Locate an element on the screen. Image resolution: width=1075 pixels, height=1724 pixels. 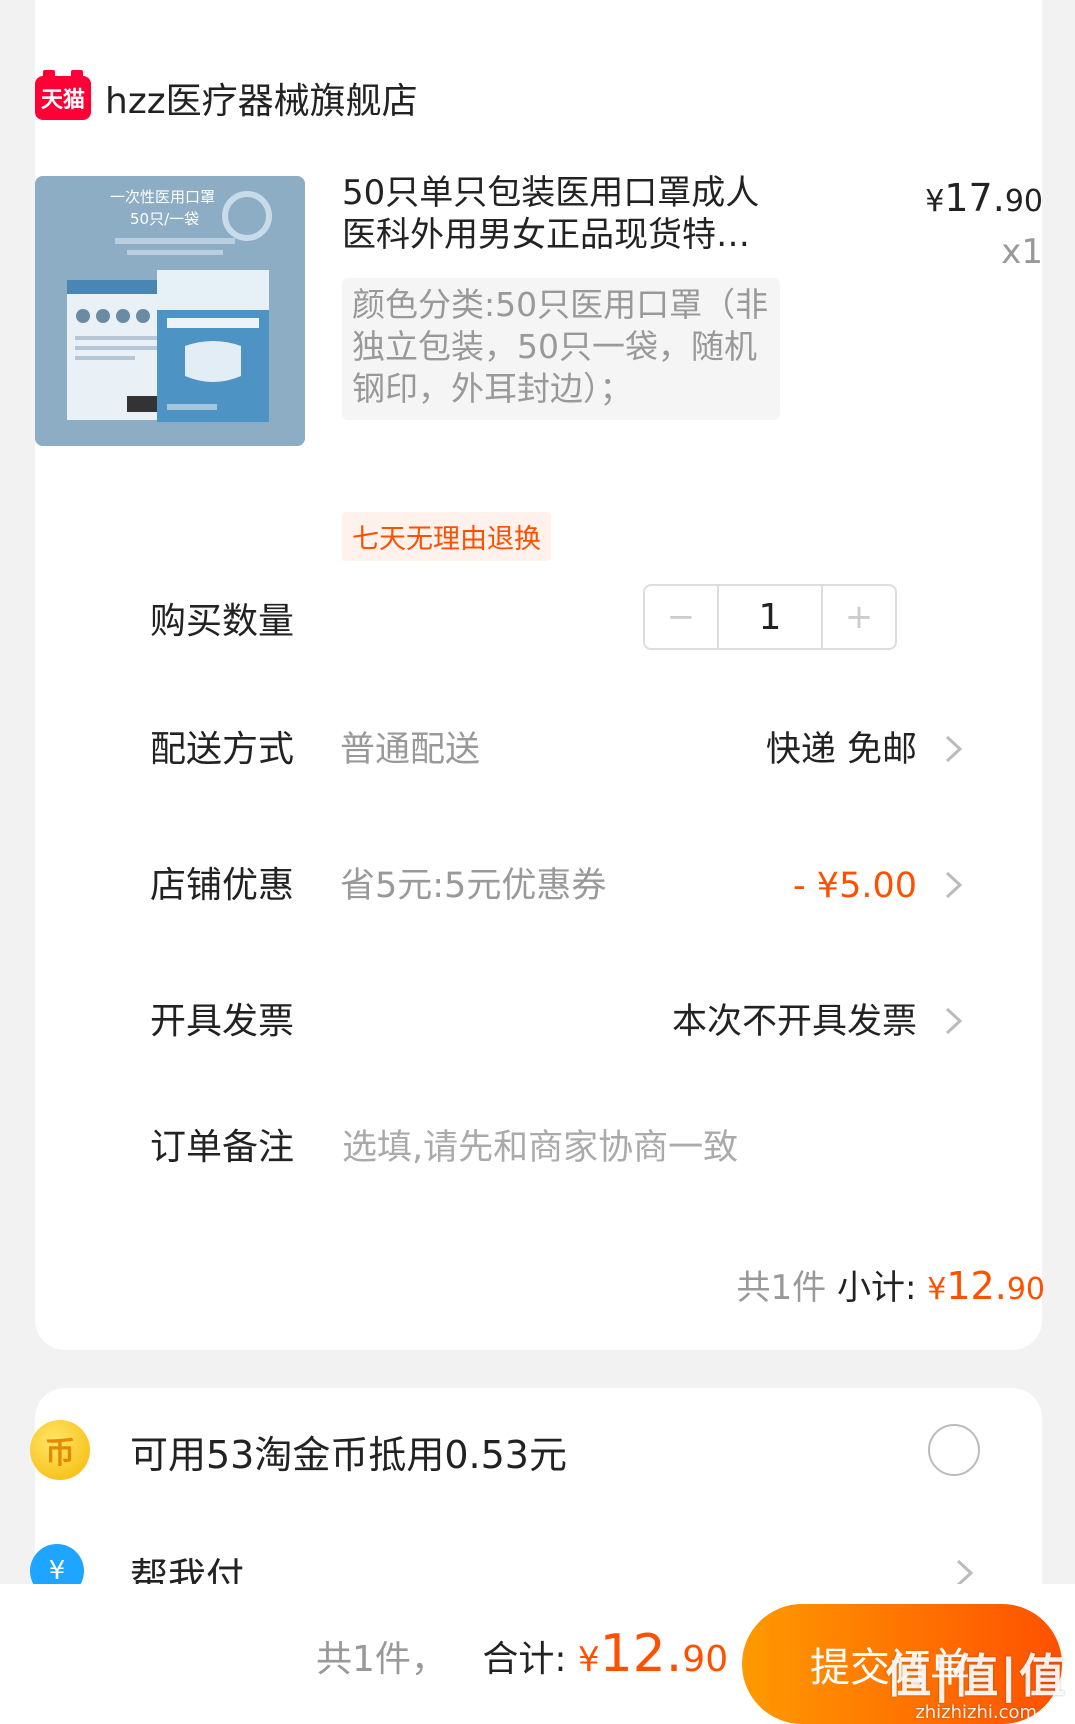
watermark: 值|值|值 zhizhizhi.com is located at coordinates (976, 1681).